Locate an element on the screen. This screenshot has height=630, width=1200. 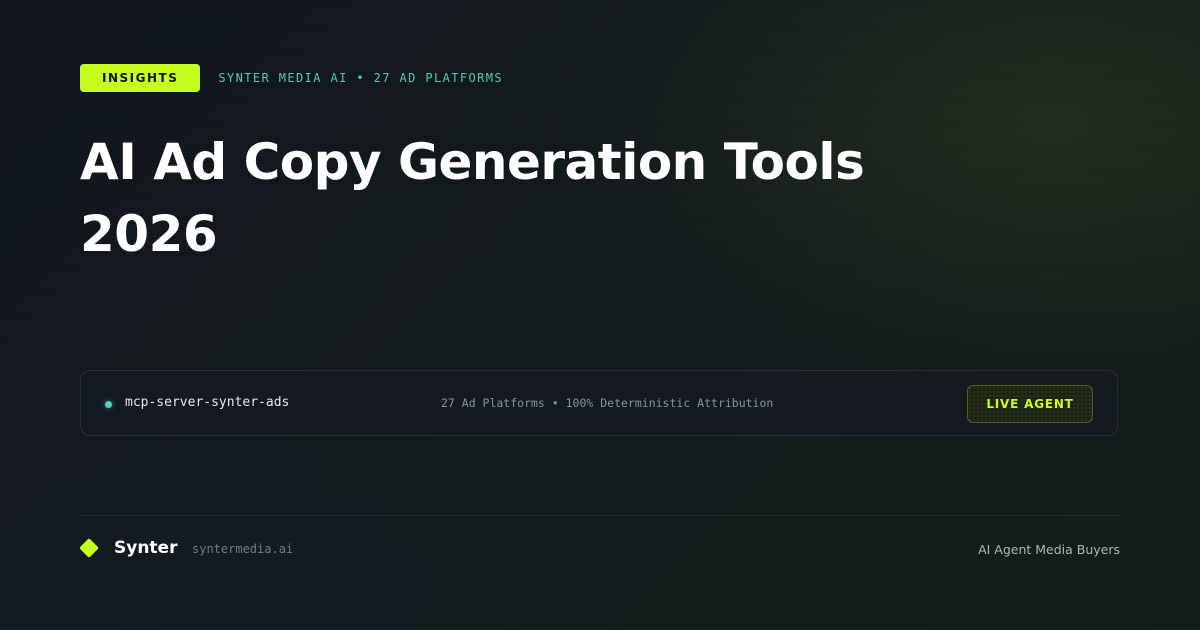
footer-tagline: AI Agent Media Buyers is located at coordinates (1049, 549).